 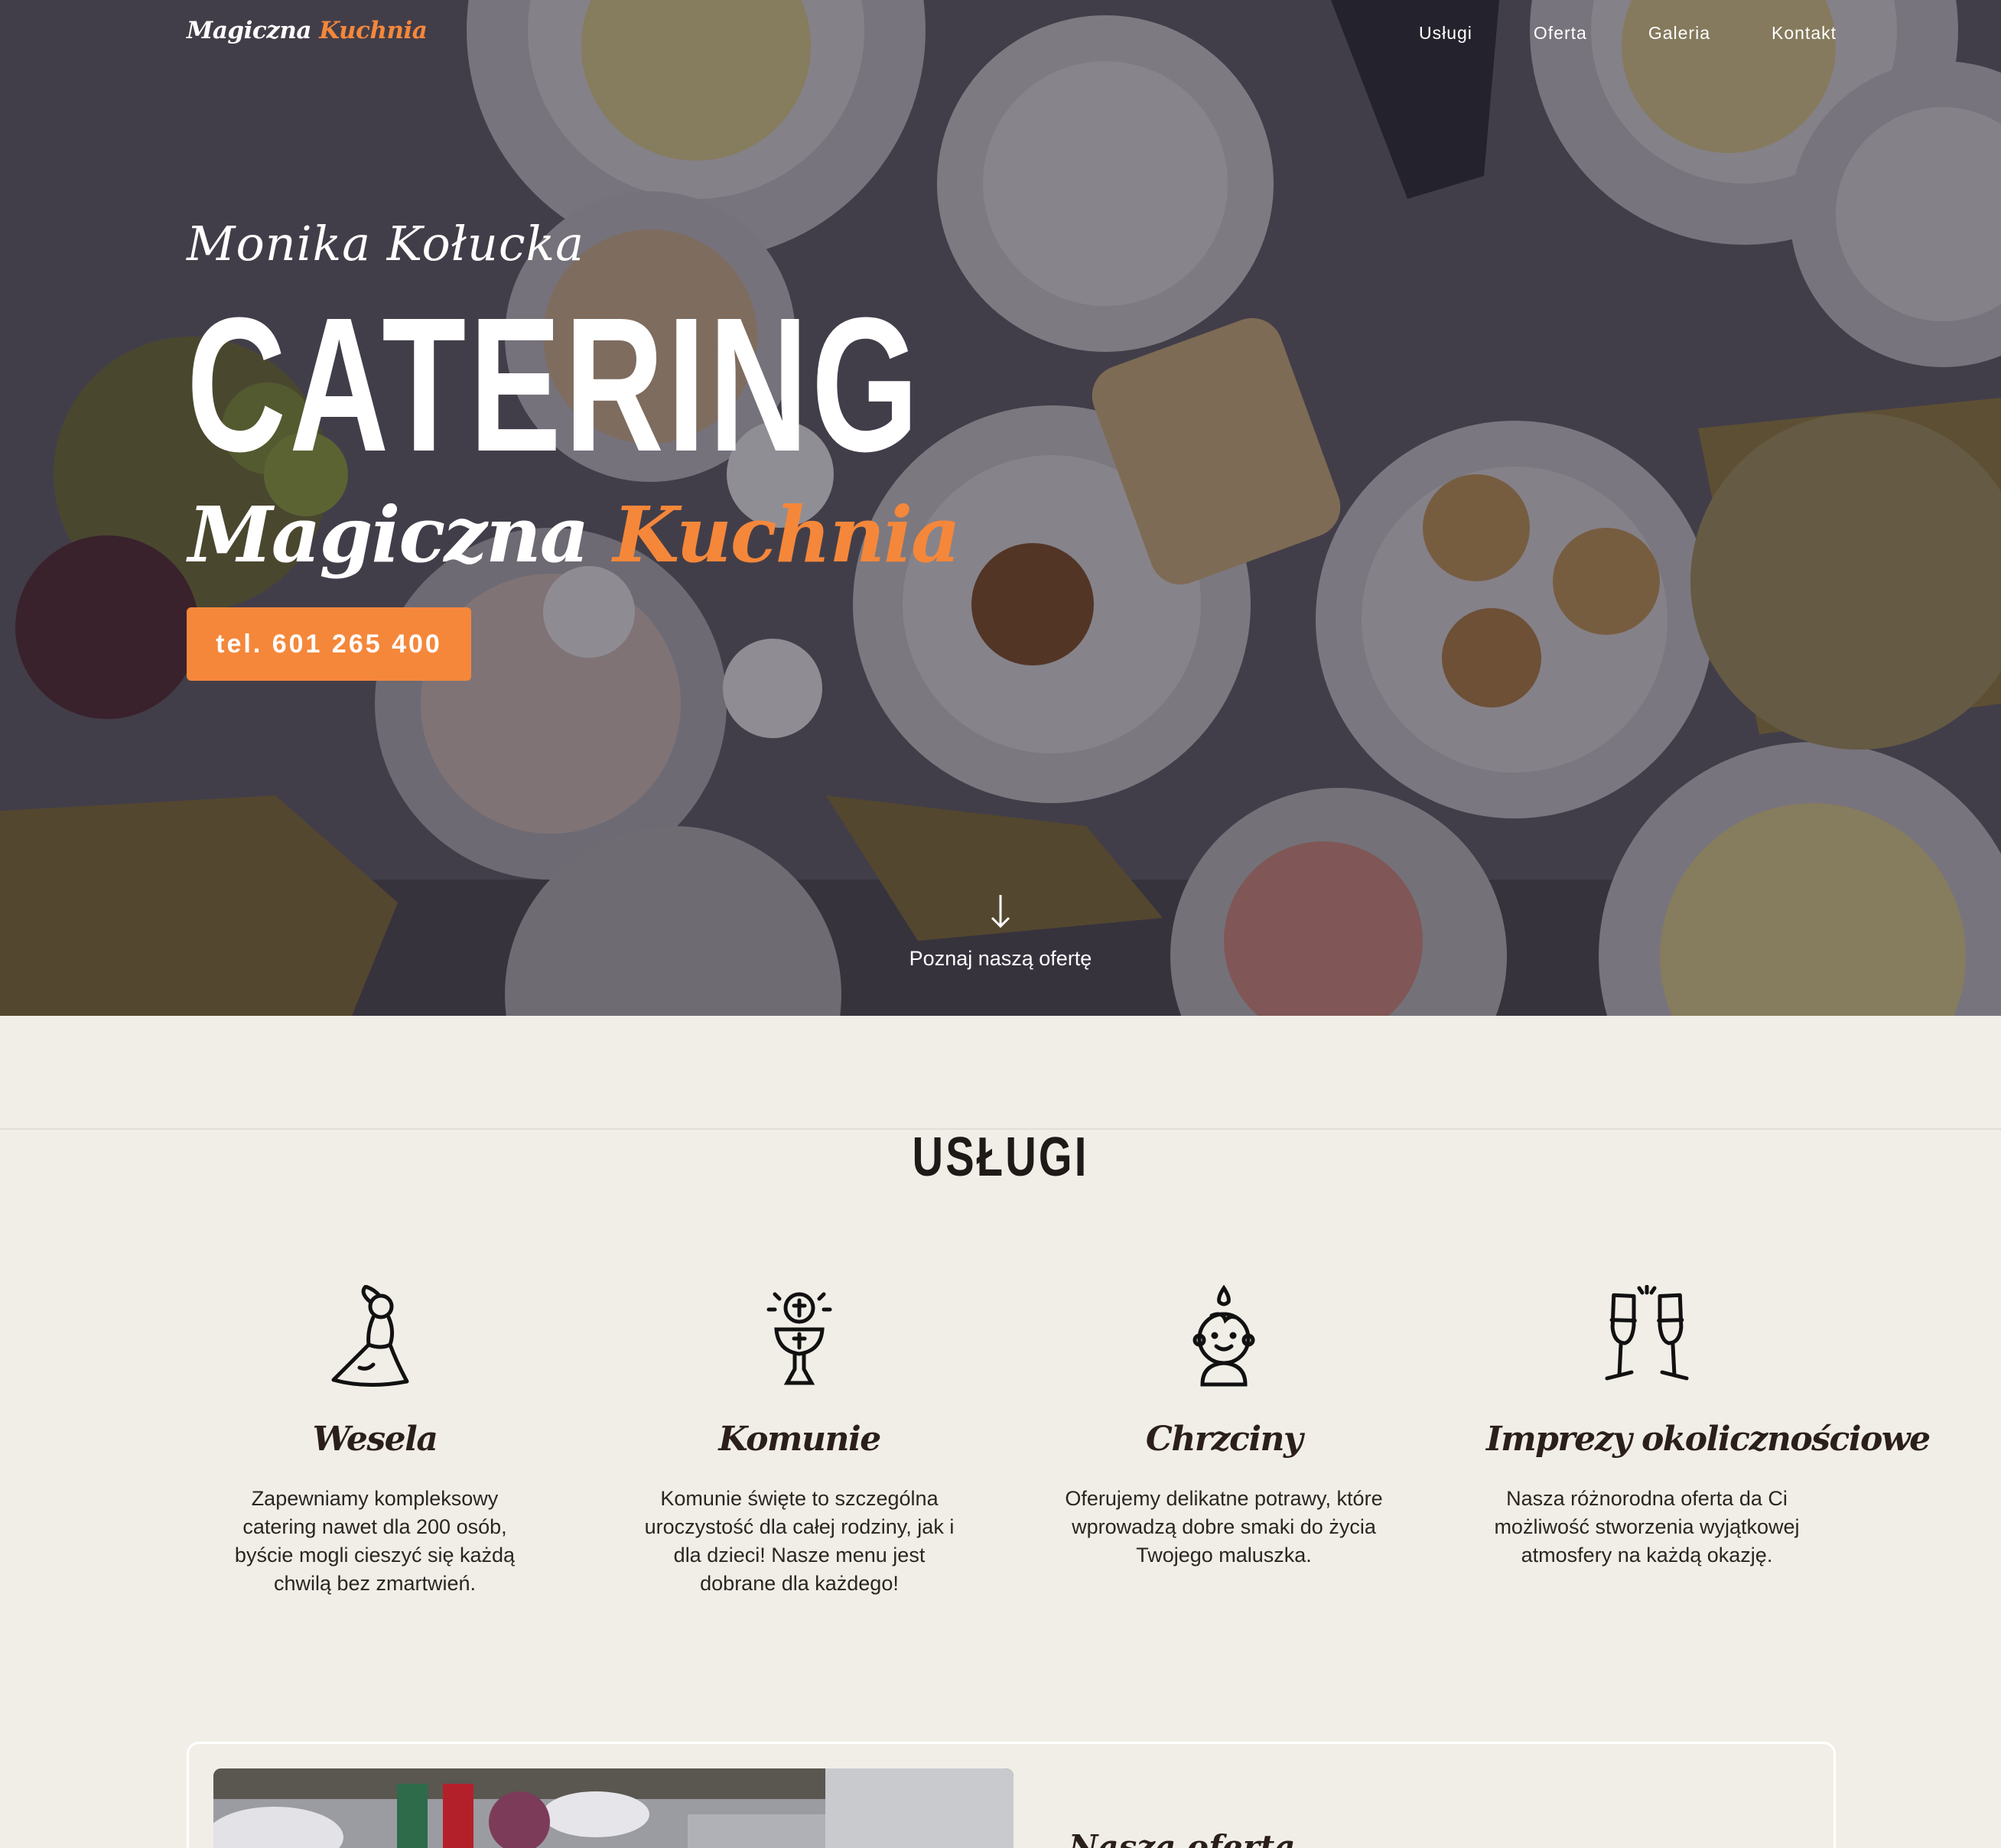 I want to click on offer-photo, so click(x=613, y=1808).